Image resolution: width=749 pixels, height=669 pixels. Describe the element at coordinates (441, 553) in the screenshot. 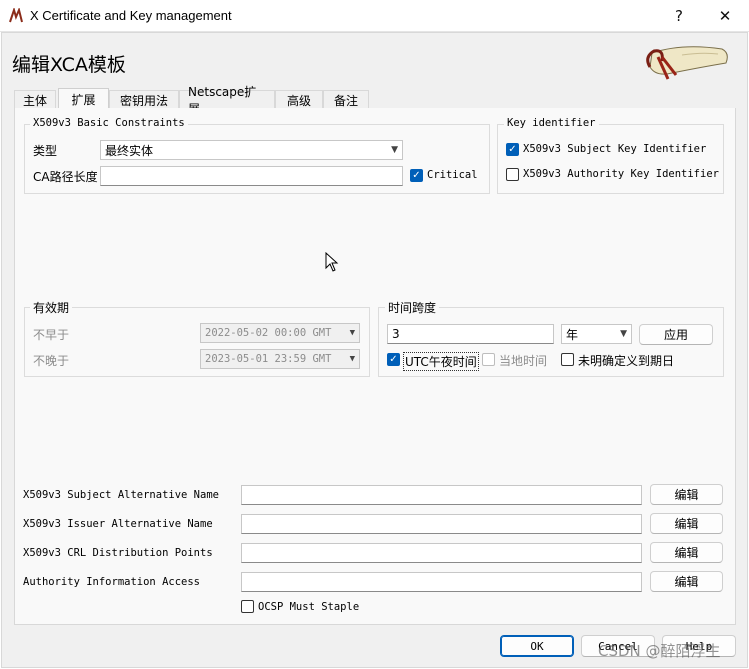

I see `crl-distribution-points-input` at that location.